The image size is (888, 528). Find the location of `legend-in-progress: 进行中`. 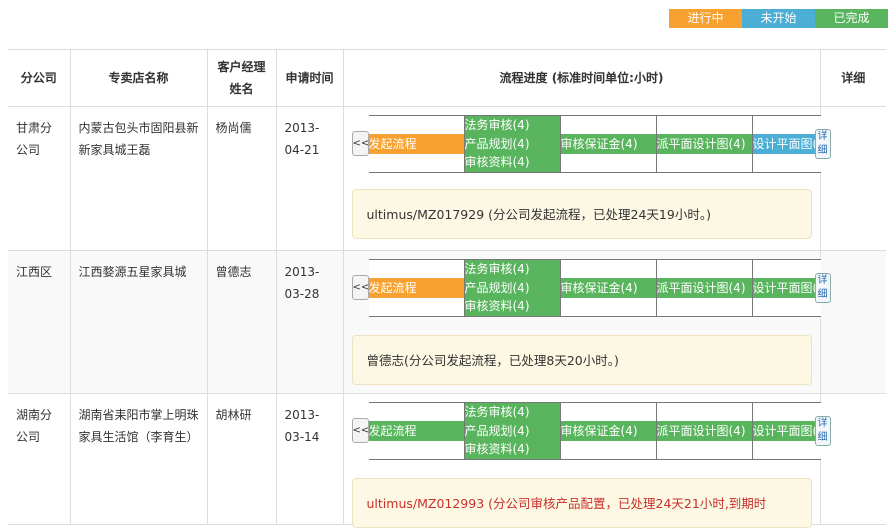

legend-in-progress: 进行中 is located at coordinates (705, 18).